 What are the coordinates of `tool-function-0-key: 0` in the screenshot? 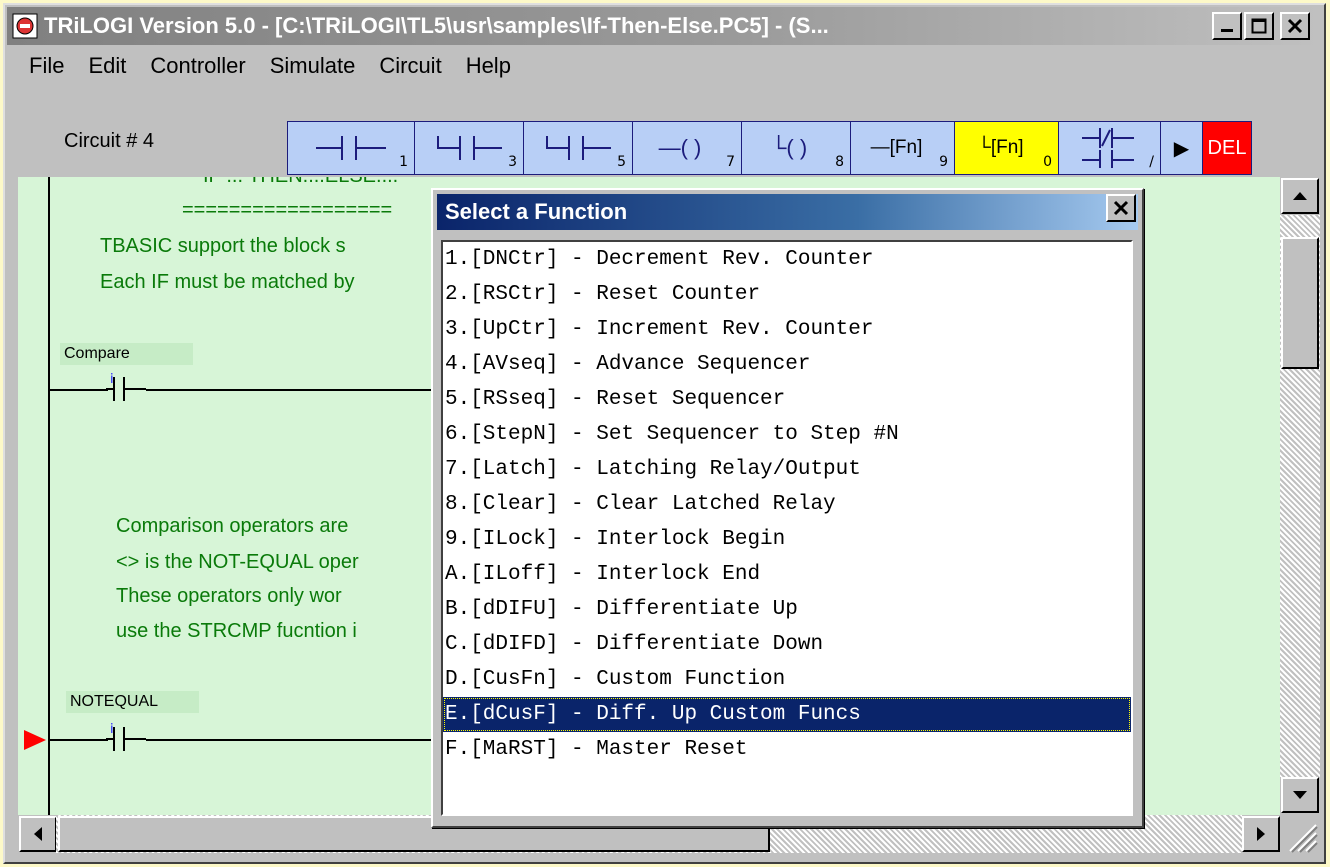 It's located at (1047, 162).